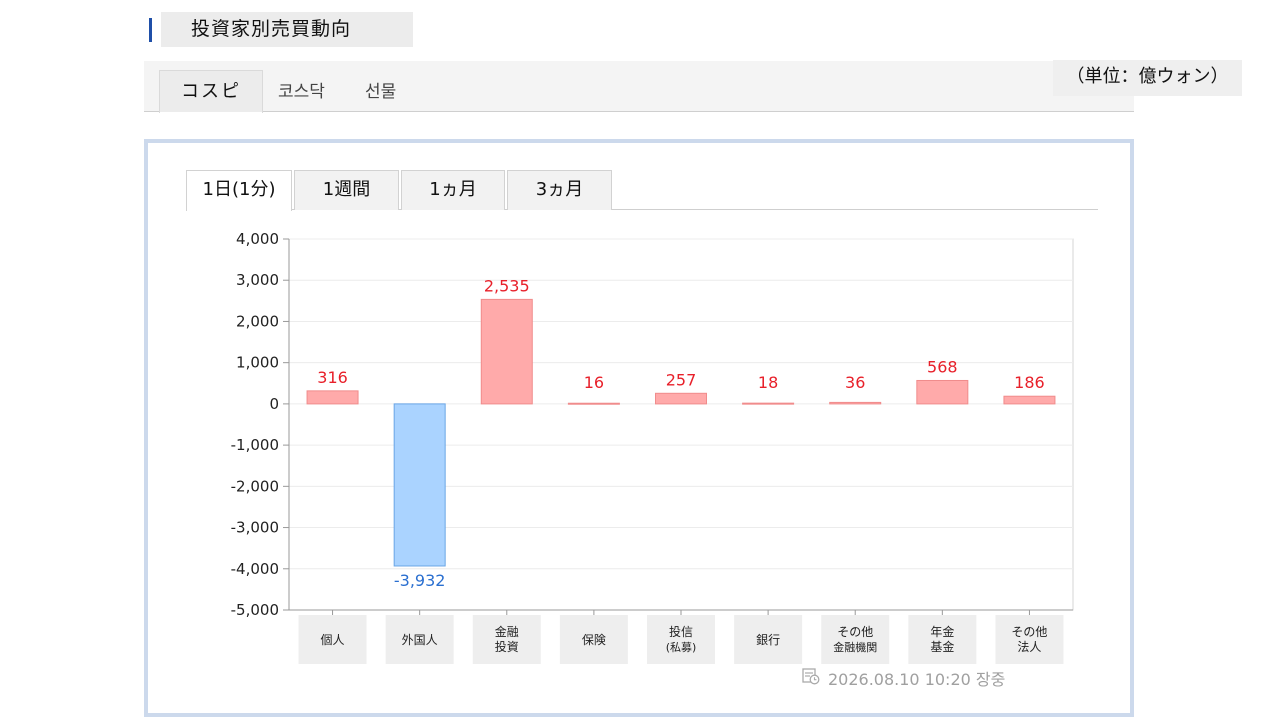 This screenshot has height=720, width=1280. Describe the element at coordinates (917, 679) in the screenshot. I see `timestamp: 2026.08.10 10:20 장중` at that location.